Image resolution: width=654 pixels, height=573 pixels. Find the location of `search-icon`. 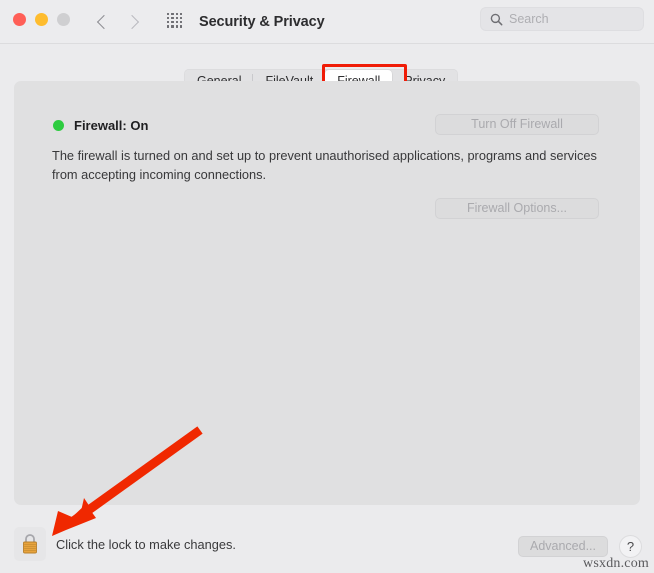

search-icon is located at coordinates (496, 19).